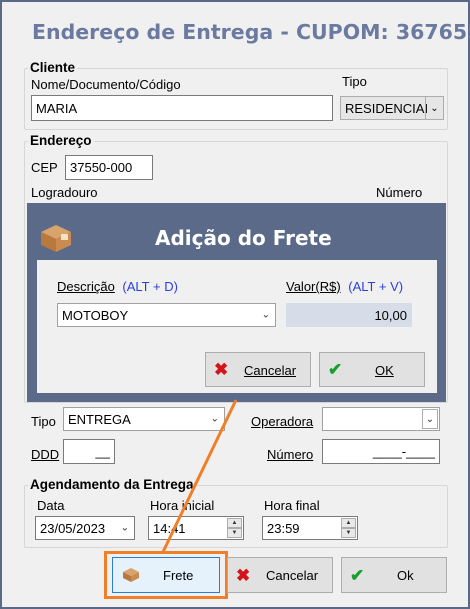  I want to click on logradouro-label: Logradouro, so click(64, 192).